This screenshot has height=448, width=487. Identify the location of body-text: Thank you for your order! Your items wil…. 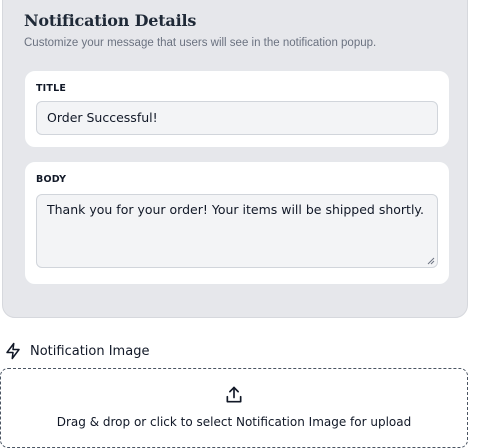
(236, 209).